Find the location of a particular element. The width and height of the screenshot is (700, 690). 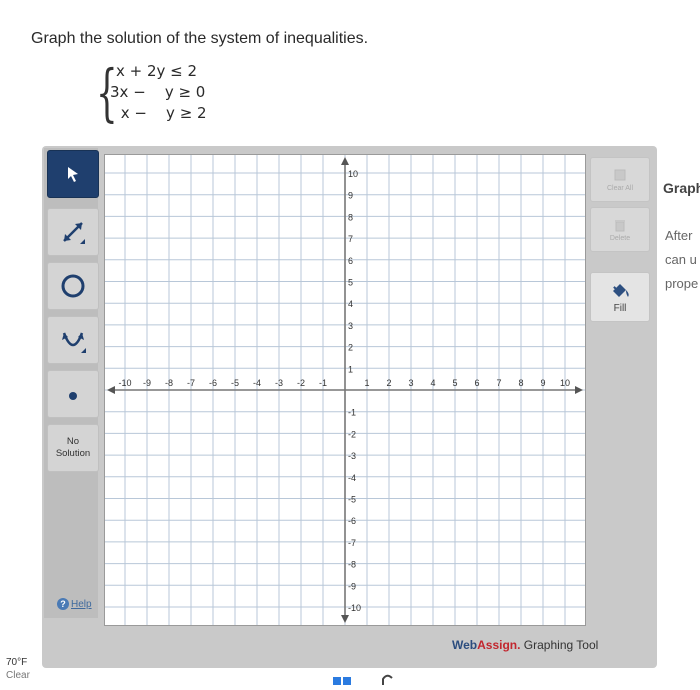

brand-tool: Graphing Tool is located at coordinates (559, 645).